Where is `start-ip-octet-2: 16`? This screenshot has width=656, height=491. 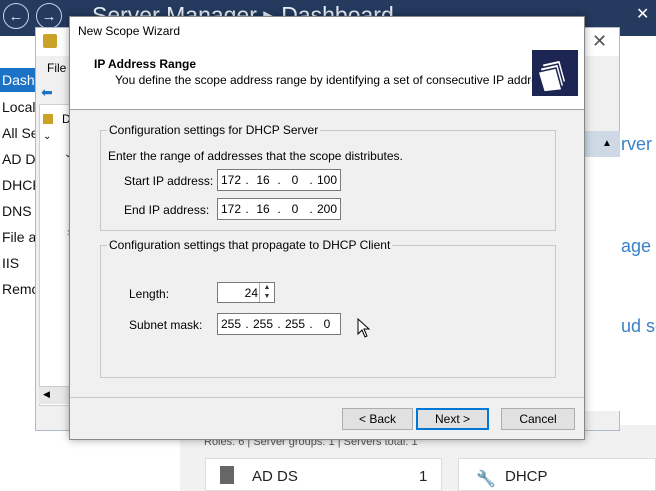
start-ip-octet-2: 16 is located at coordinates (263, 180).